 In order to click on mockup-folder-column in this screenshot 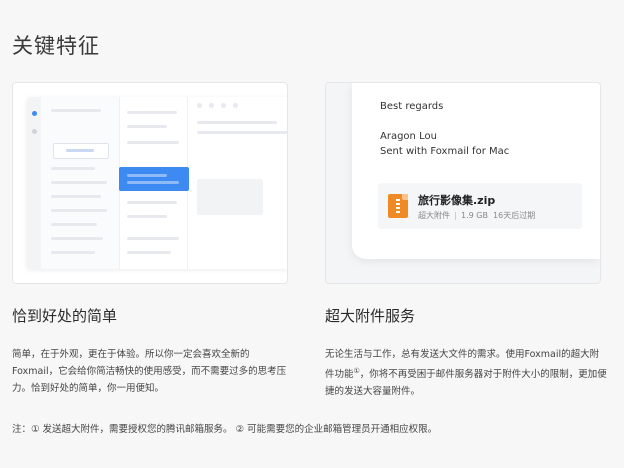, I will do `click(80, 183)`.